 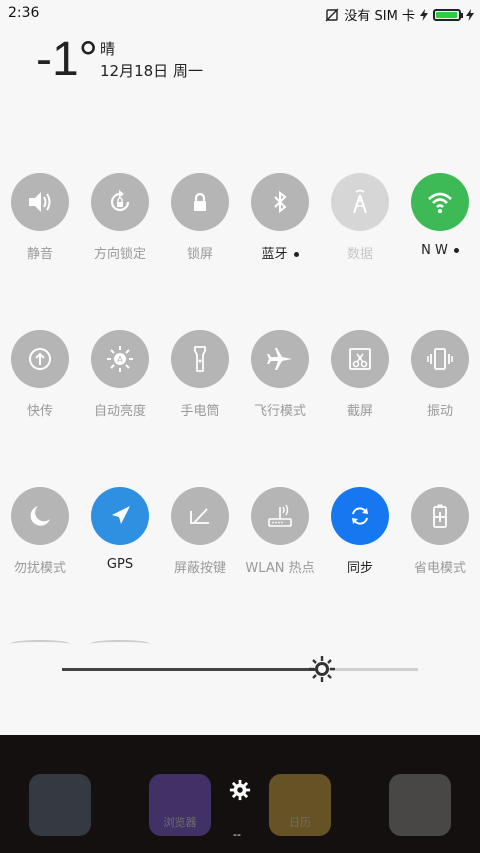 What do you see at coordinates (280, 202) in the screenshot?
I see `tile-bluetooth-button` at bounding box center [280, 202].